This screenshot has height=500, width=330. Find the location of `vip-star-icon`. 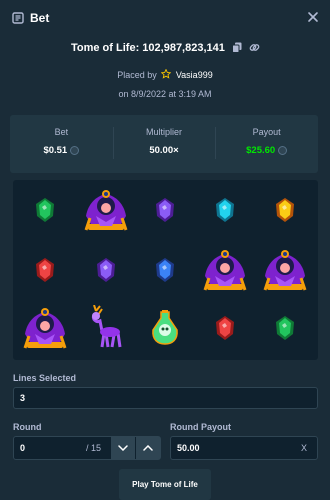

vip-star-icon is located at coordinates (166, 73).